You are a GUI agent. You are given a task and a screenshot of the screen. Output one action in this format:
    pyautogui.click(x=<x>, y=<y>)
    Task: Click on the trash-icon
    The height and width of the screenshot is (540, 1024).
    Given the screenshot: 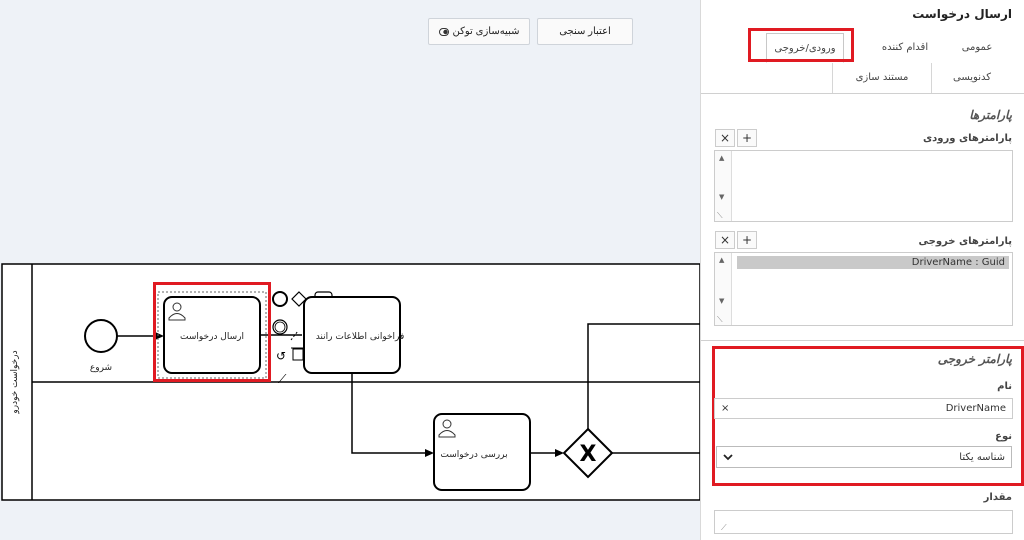 What is the action you would take?
    pyautogui.click(x=298, y=354)
    